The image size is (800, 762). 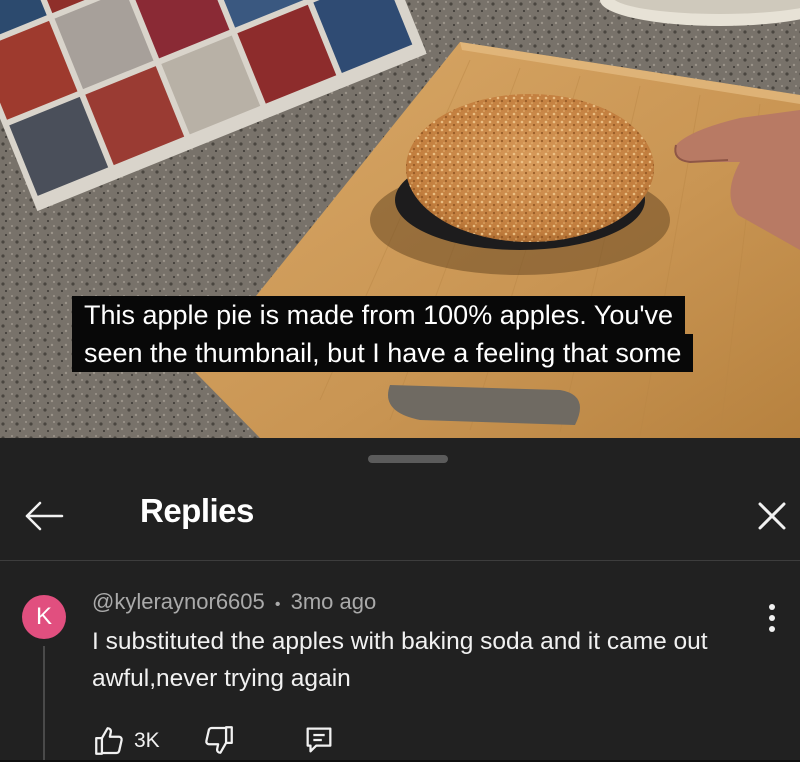 I want to click on dislike-button, so click(x=220, y=741).